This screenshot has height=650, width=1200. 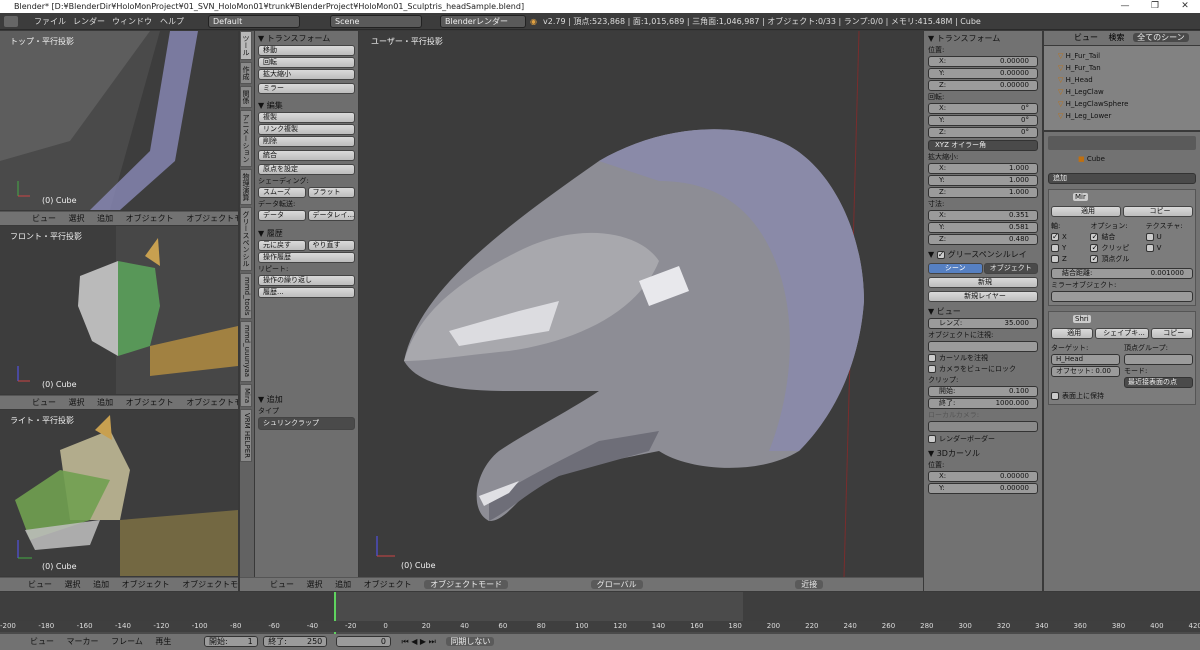 I want to click on maximize-button: ❐, so click(x=1155, y=6).